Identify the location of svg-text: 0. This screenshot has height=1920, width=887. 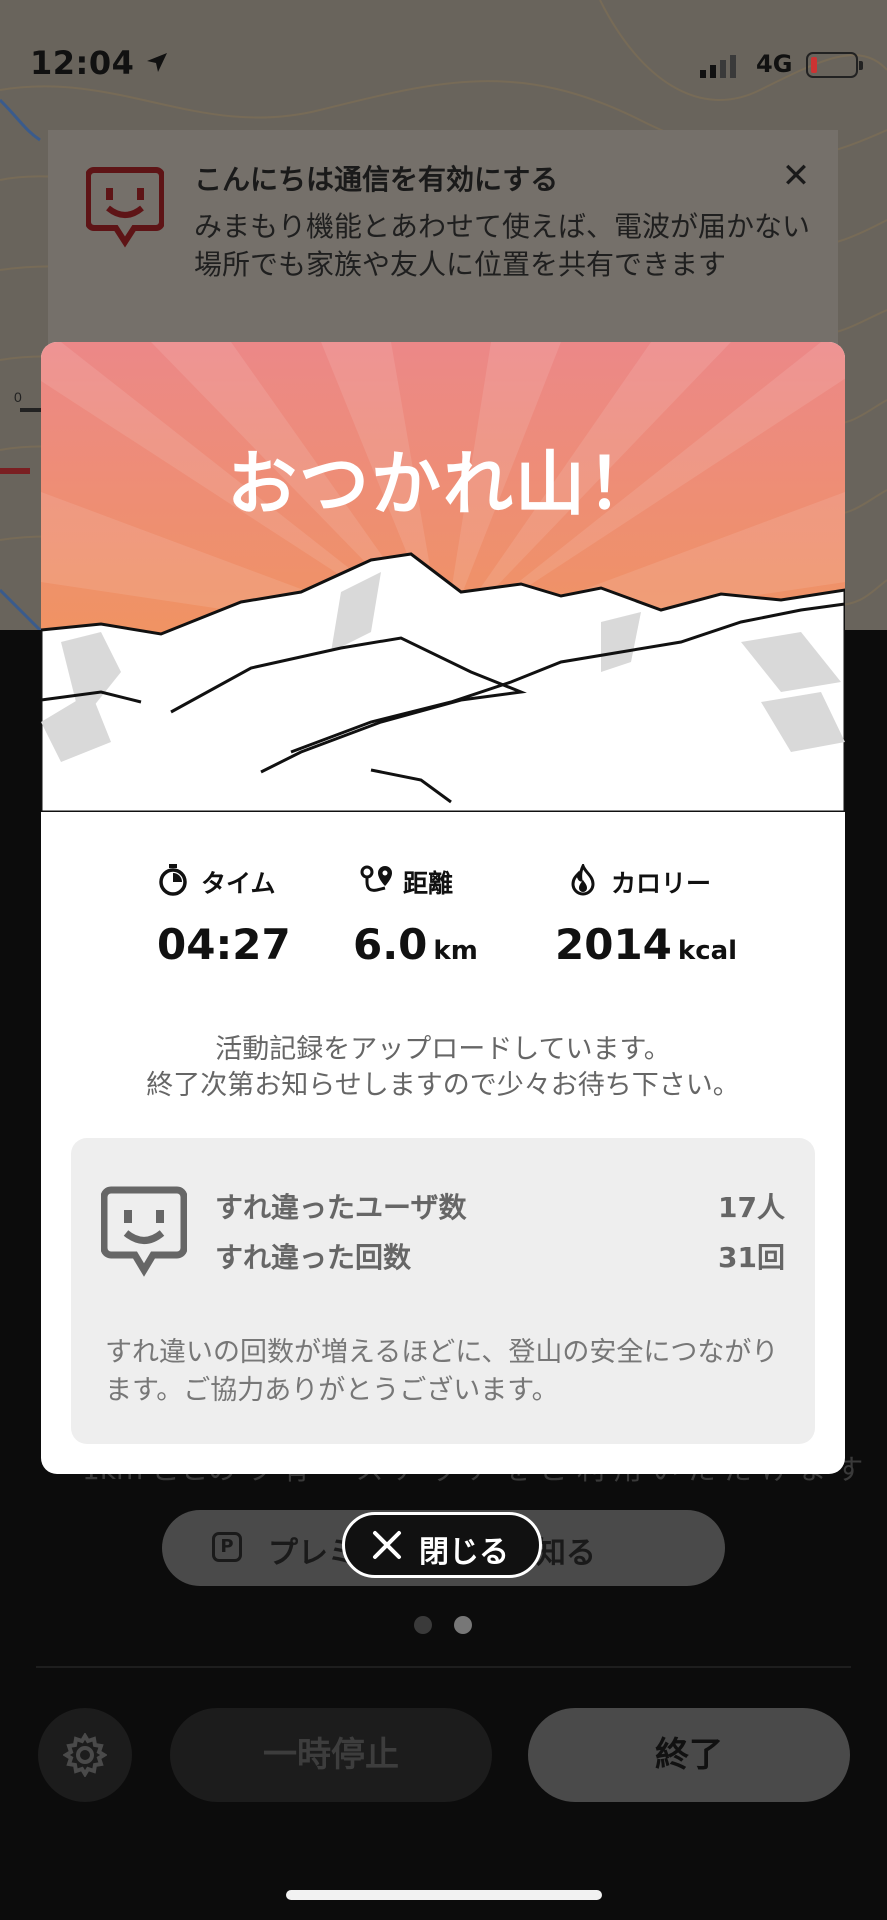
(18, 397).